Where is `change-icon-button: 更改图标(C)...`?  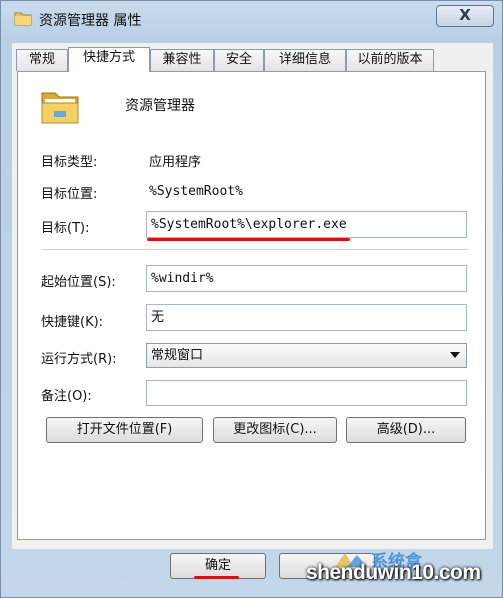 change-icon-button: 更改图标(C)... is located at coordinates (275, 430).